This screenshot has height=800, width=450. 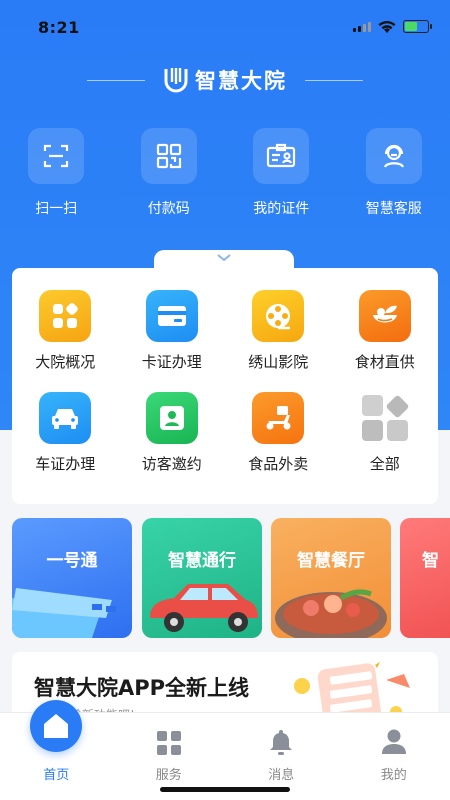 I want to click on vegetable-icon, so click(x=384, y=314).